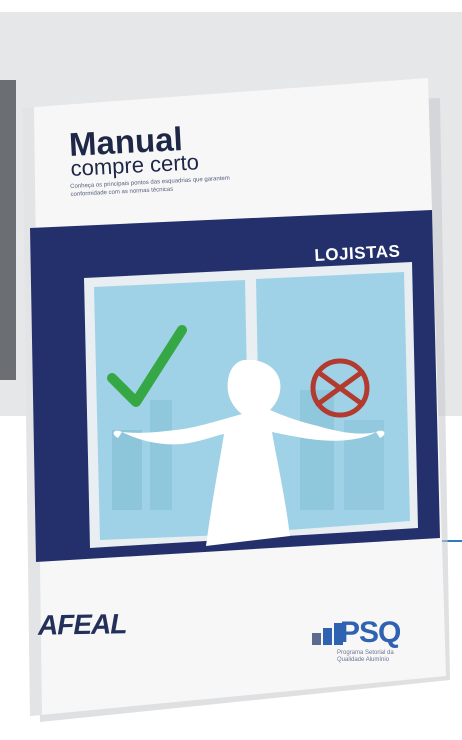 This screenshot has width=462, height=740. I want to click on psq-caption: Programa Setorial da Qualidade Alumínio, so click(365, 656).